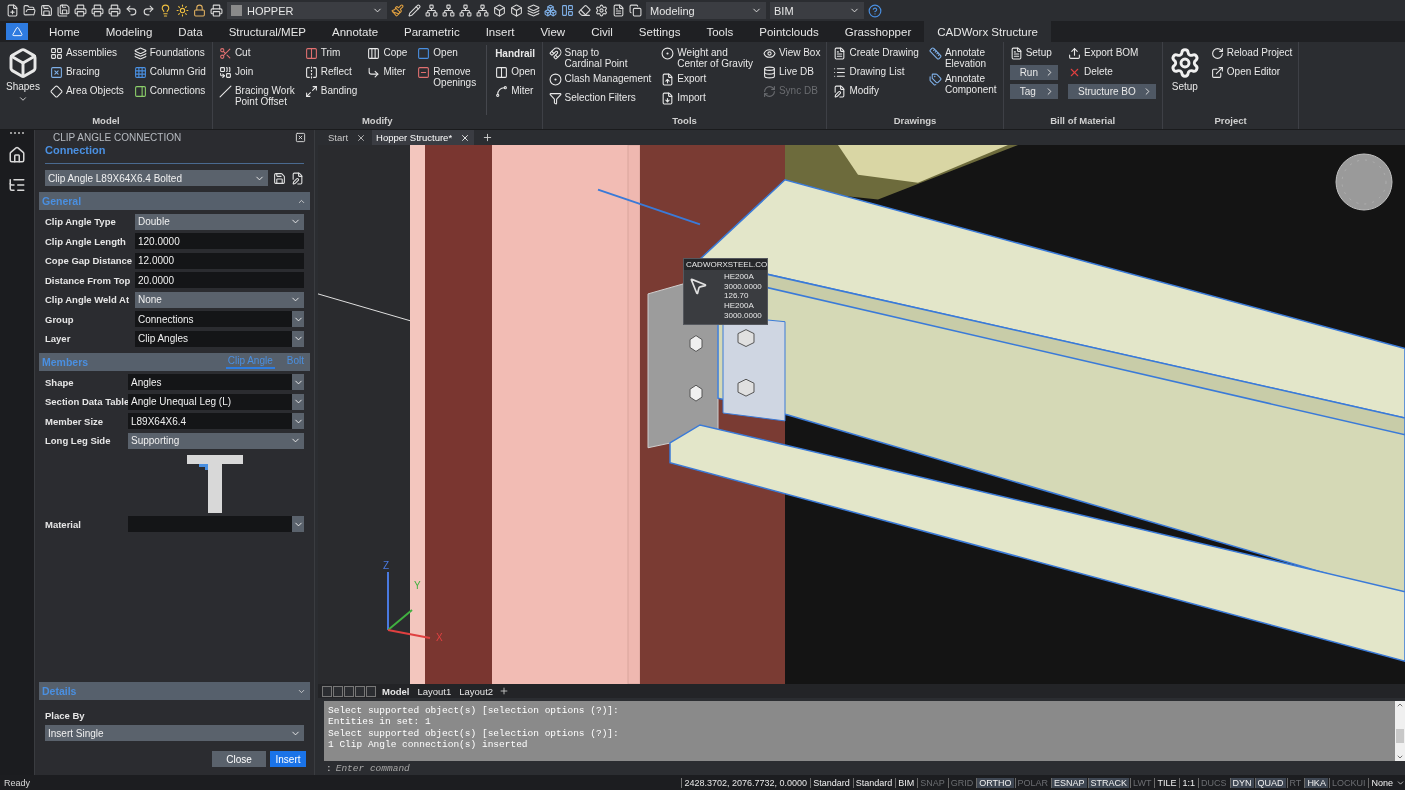 The image size is (1405, 790). Describe the element at coordinates (876, 53) in the screenshot. I see `ribbon-button: Create Drawing` at that location.